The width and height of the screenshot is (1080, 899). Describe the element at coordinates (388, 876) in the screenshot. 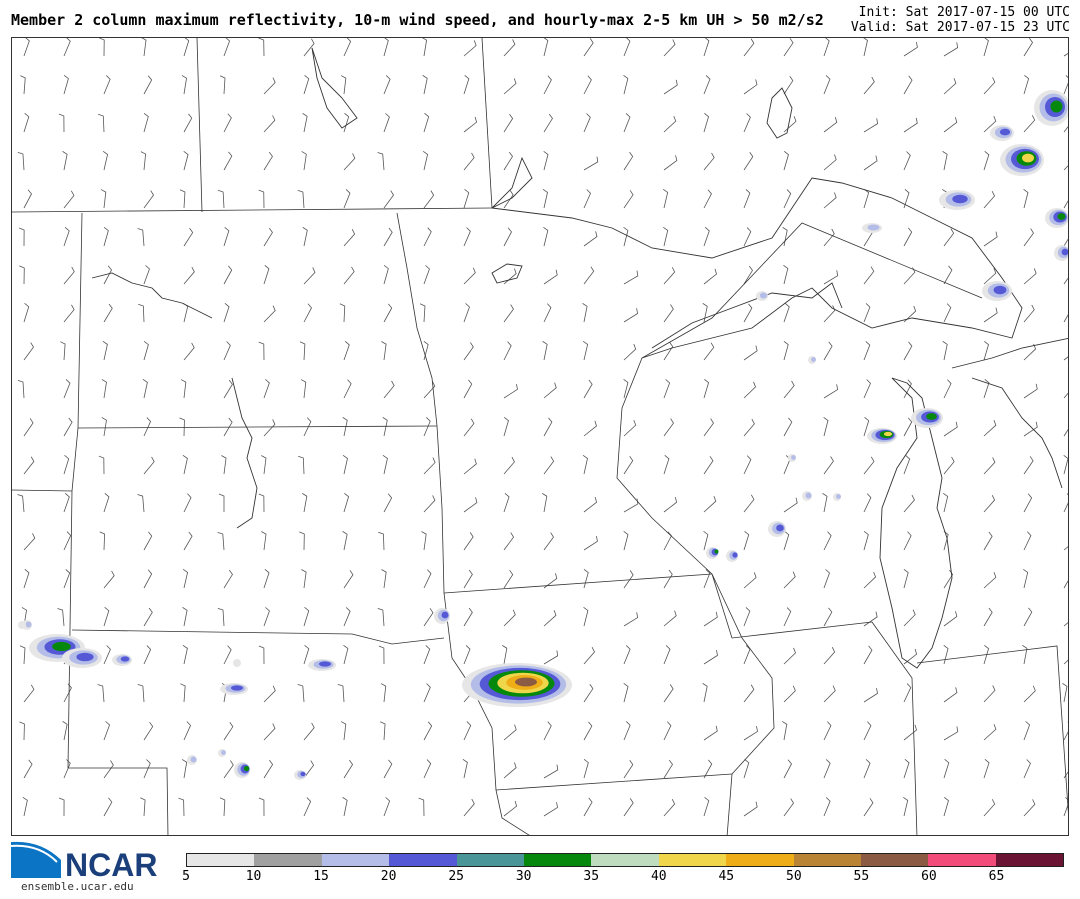

I see `colorbar-label: 20` at that location.